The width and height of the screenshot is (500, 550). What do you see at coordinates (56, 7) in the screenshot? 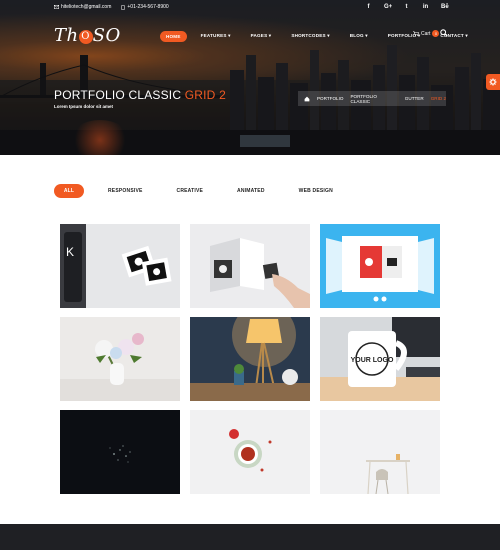
I see `mail-icon` at bounding box center [56, 7].